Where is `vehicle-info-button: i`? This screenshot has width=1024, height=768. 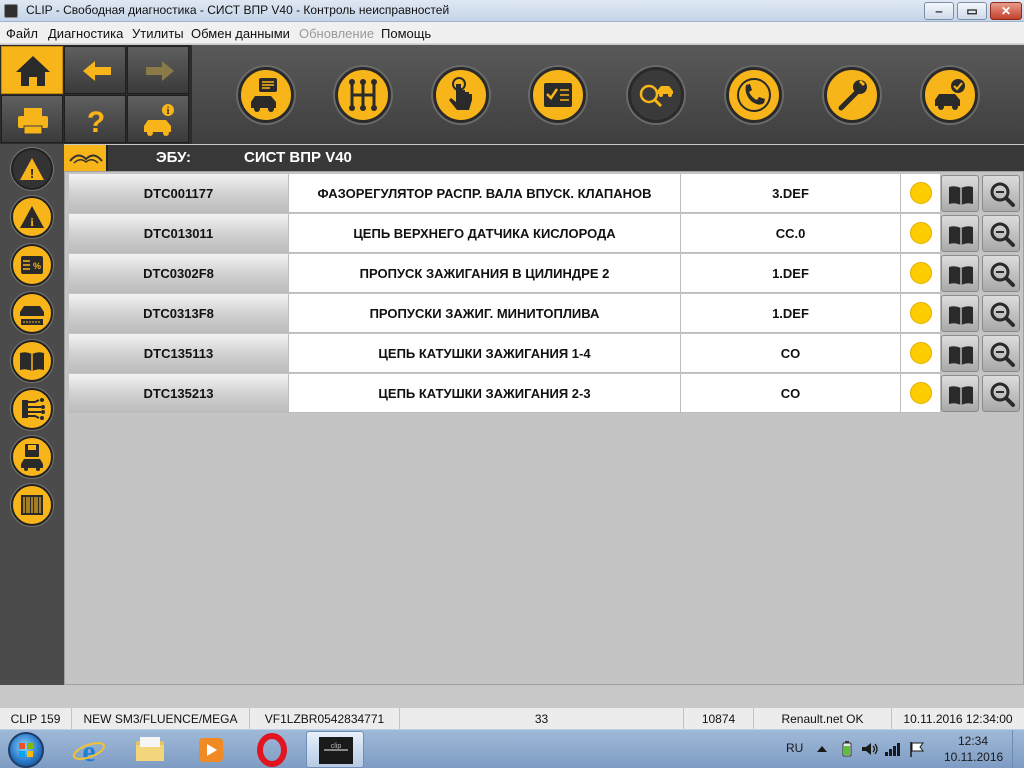
vehicle-info-button: i is located at coordinates (158, 119).